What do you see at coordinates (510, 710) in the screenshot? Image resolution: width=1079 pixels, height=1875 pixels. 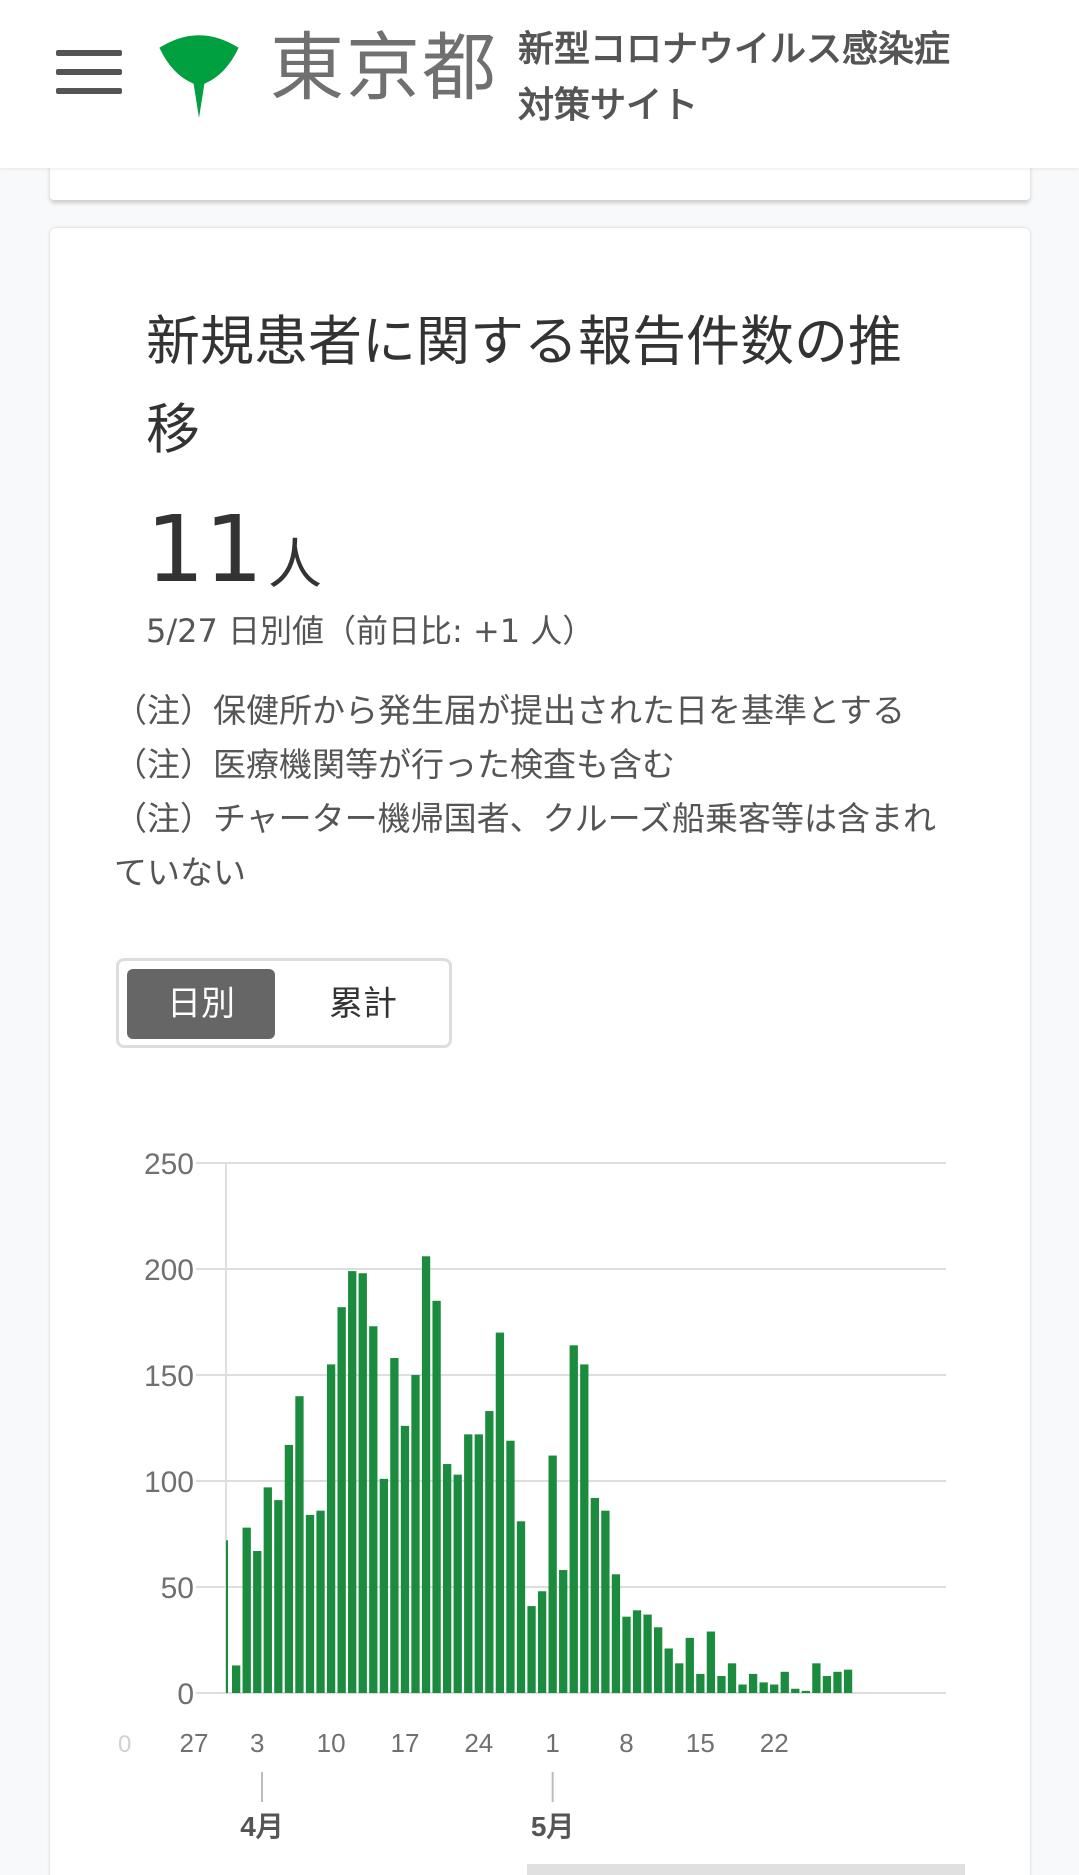 I see `note-item: （注）保健所から発生届が提出された日を基準とする` at bounding box center [510, 710].